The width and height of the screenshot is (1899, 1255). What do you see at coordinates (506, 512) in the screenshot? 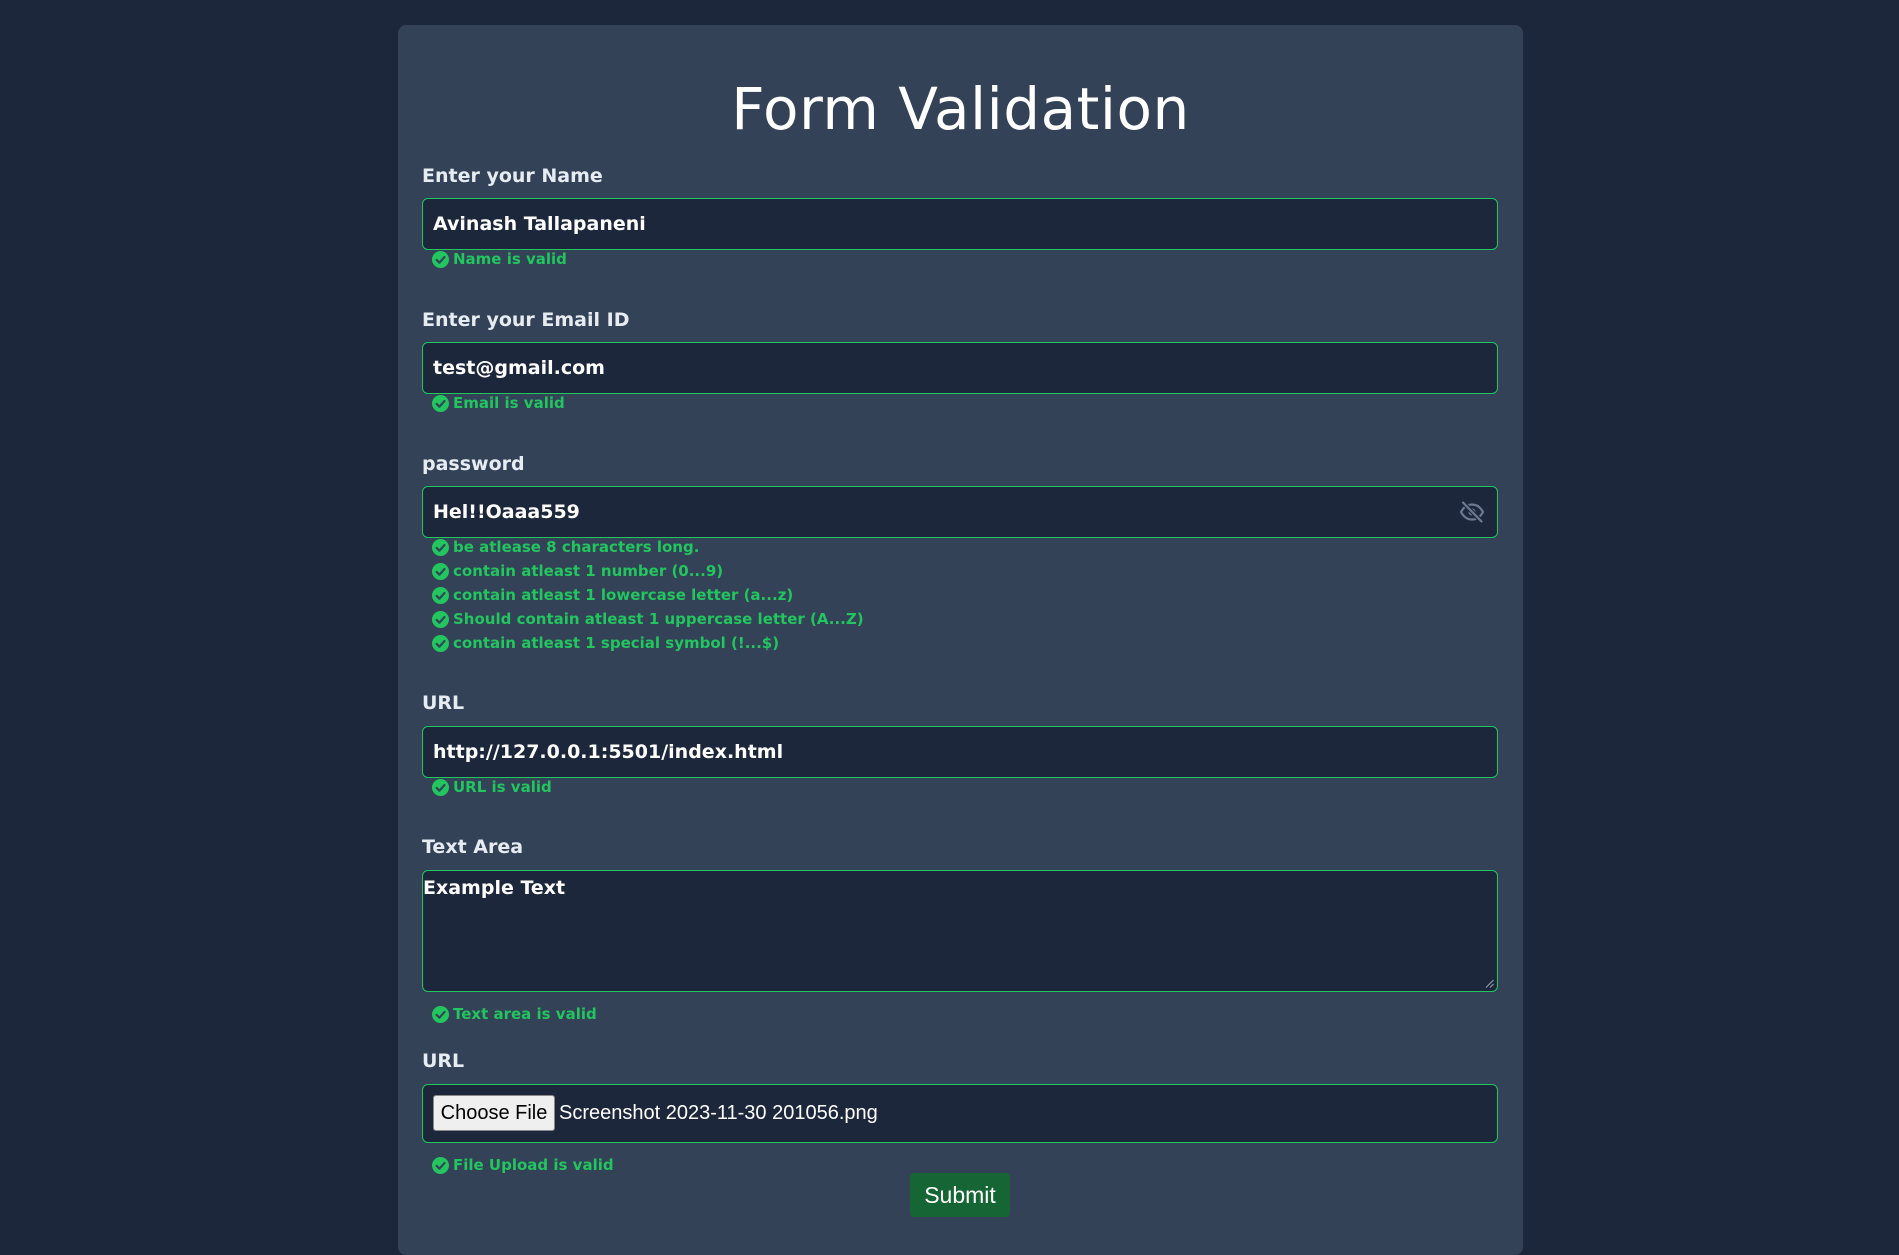
I see `password-input-value: Hel!!Oaaa559` at bounding box center [506, 512].